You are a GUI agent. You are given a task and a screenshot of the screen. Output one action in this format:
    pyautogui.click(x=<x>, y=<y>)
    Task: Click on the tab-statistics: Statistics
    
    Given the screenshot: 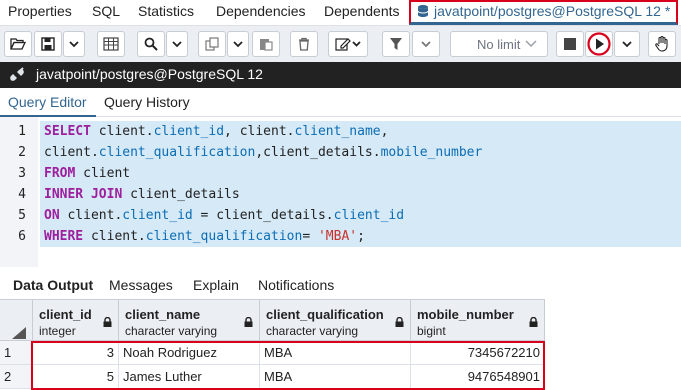 What is the action you would take?
    pyautogui.click(x=166, y=11)
    